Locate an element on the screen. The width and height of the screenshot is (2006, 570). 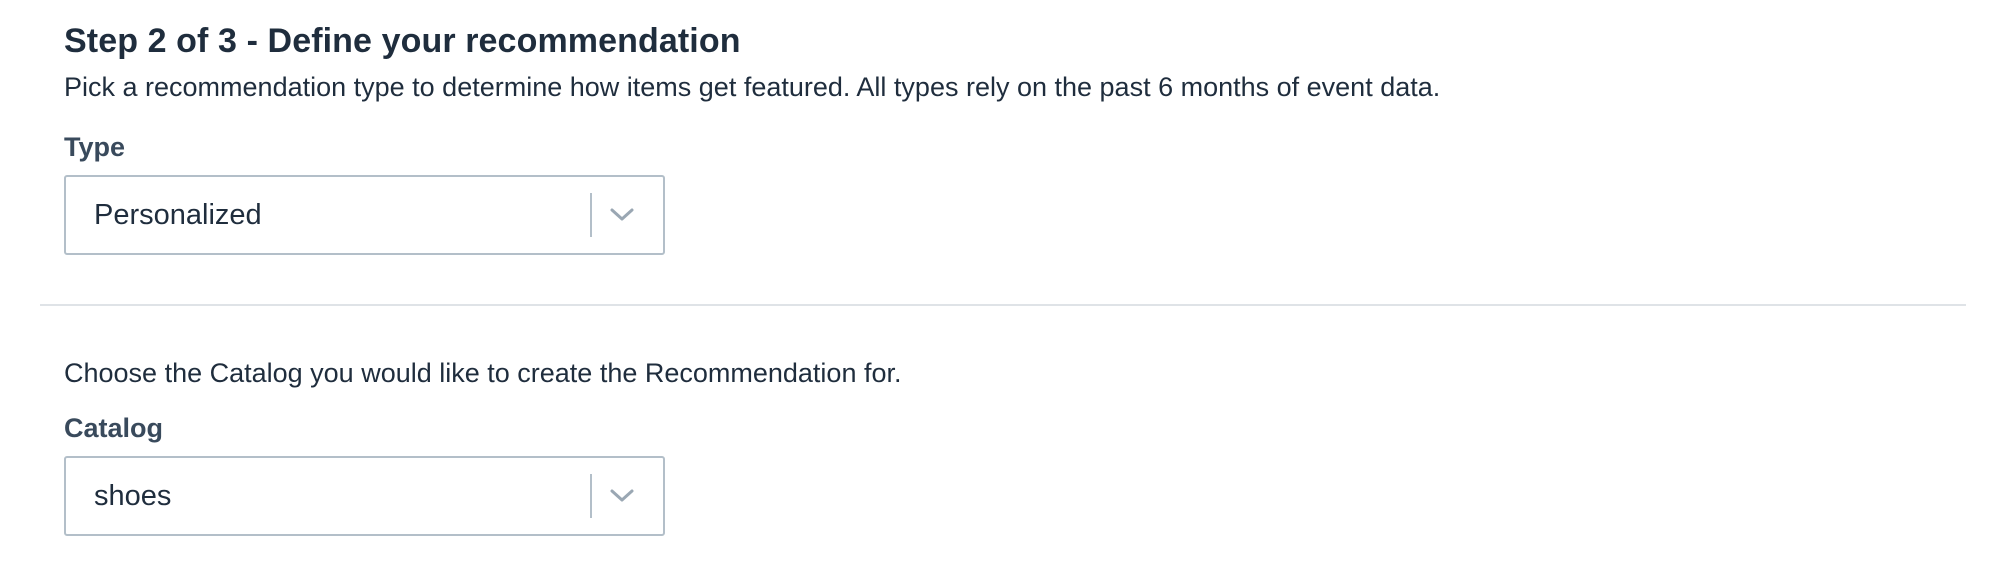
type-select-value: Personalized is located at coordinates (178, 215).